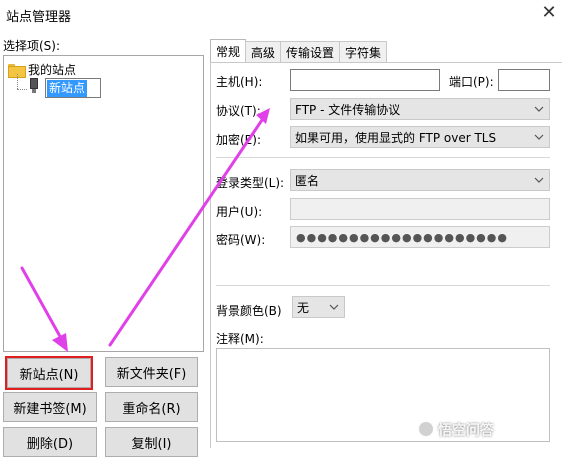  I want to click on tab-transfer-settings: 传输设置, so click(310, 51).